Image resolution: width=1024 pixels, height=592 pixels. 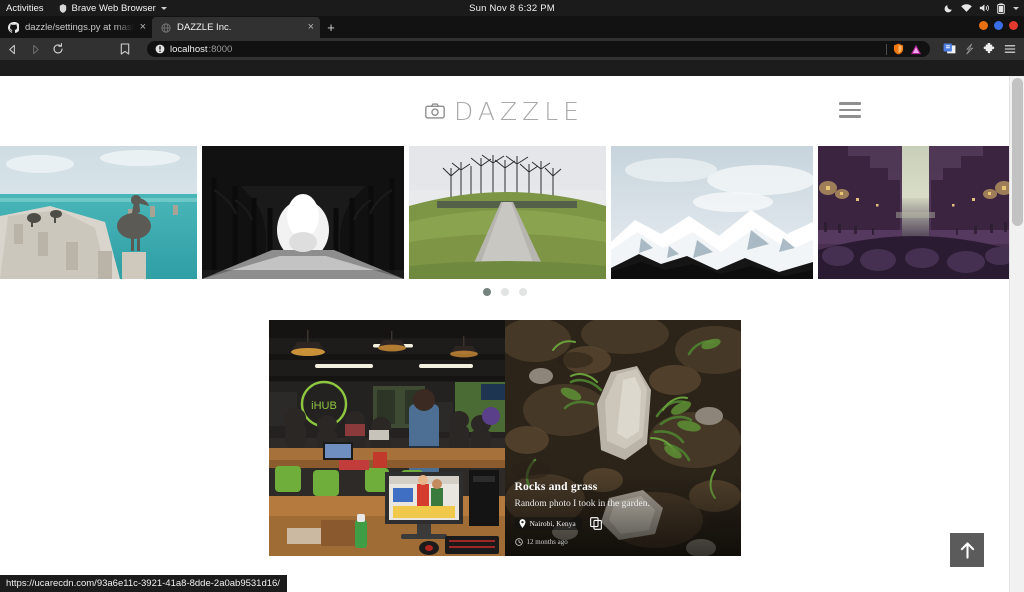 I want to click on black-and-white-tree-road-image, so click(x=303, y=212).